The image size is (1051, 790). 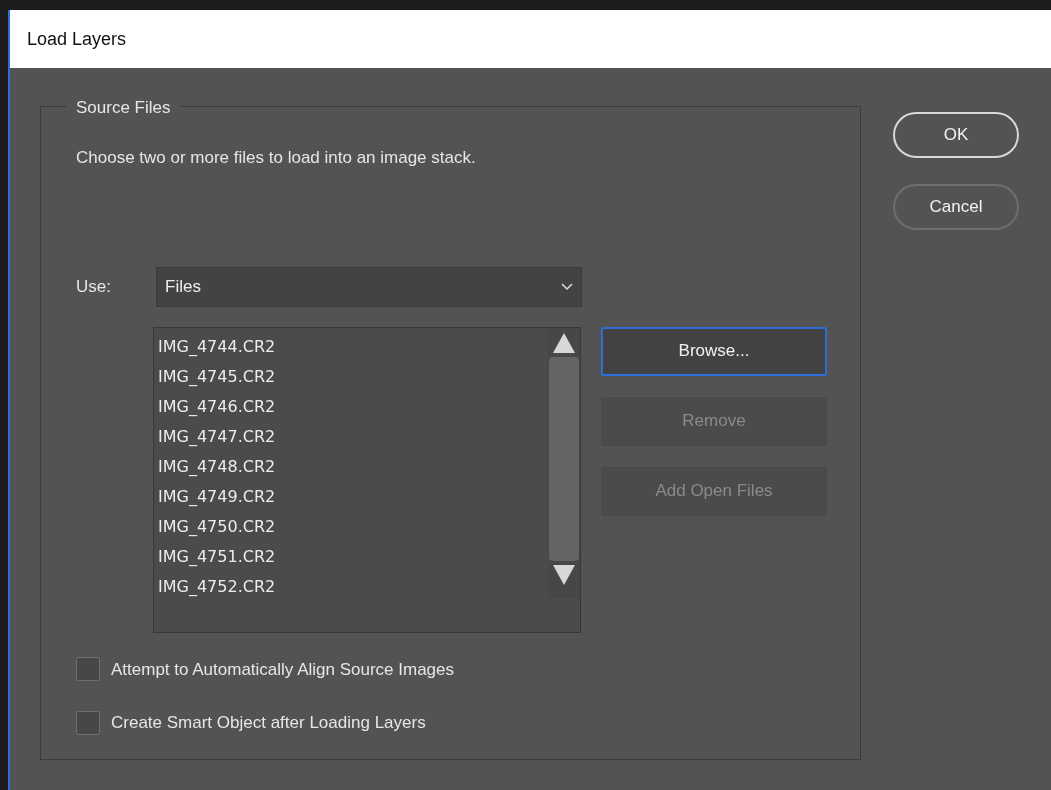 What do you see at coordinates (353, 526) in the screenshot?
I see `file-item: IMG_4750.CR2` at bounding box center [353, 526].